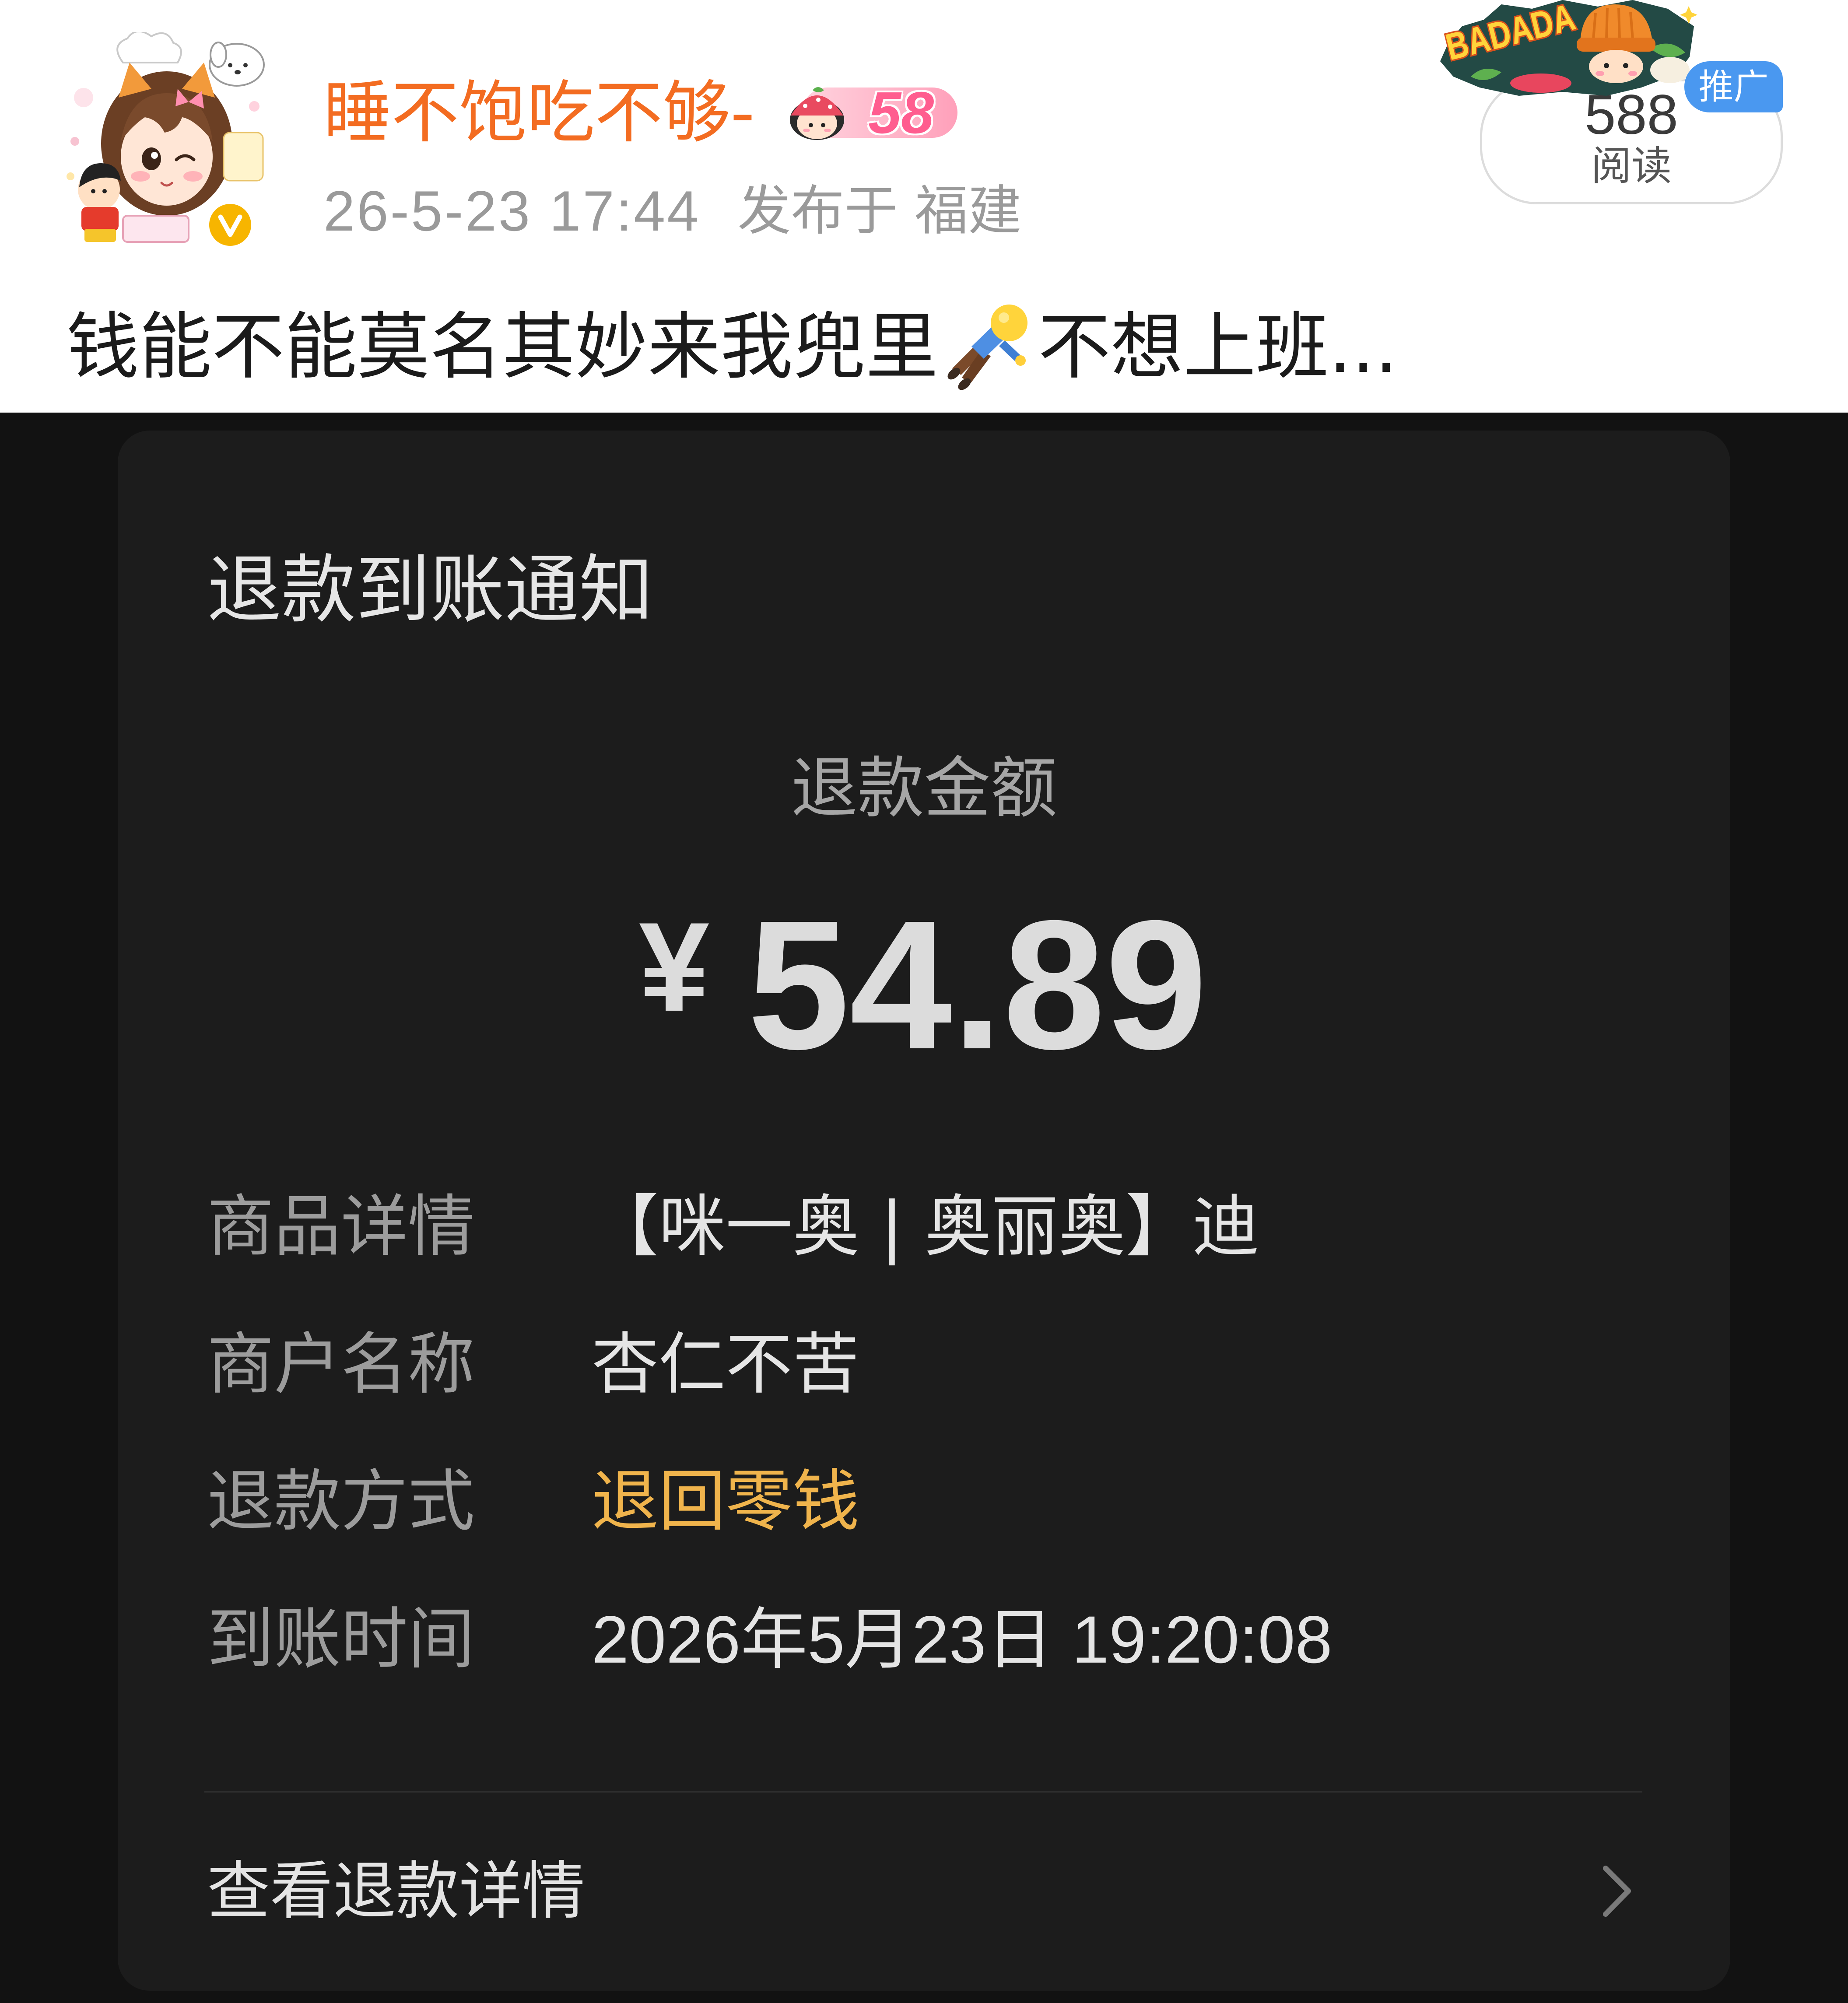 The image size is (1848, 2003). What do you see at coordinates (674, 967) in the screenshot?
I see `currency-symbol: ¥` at bounding box center [674, 967].